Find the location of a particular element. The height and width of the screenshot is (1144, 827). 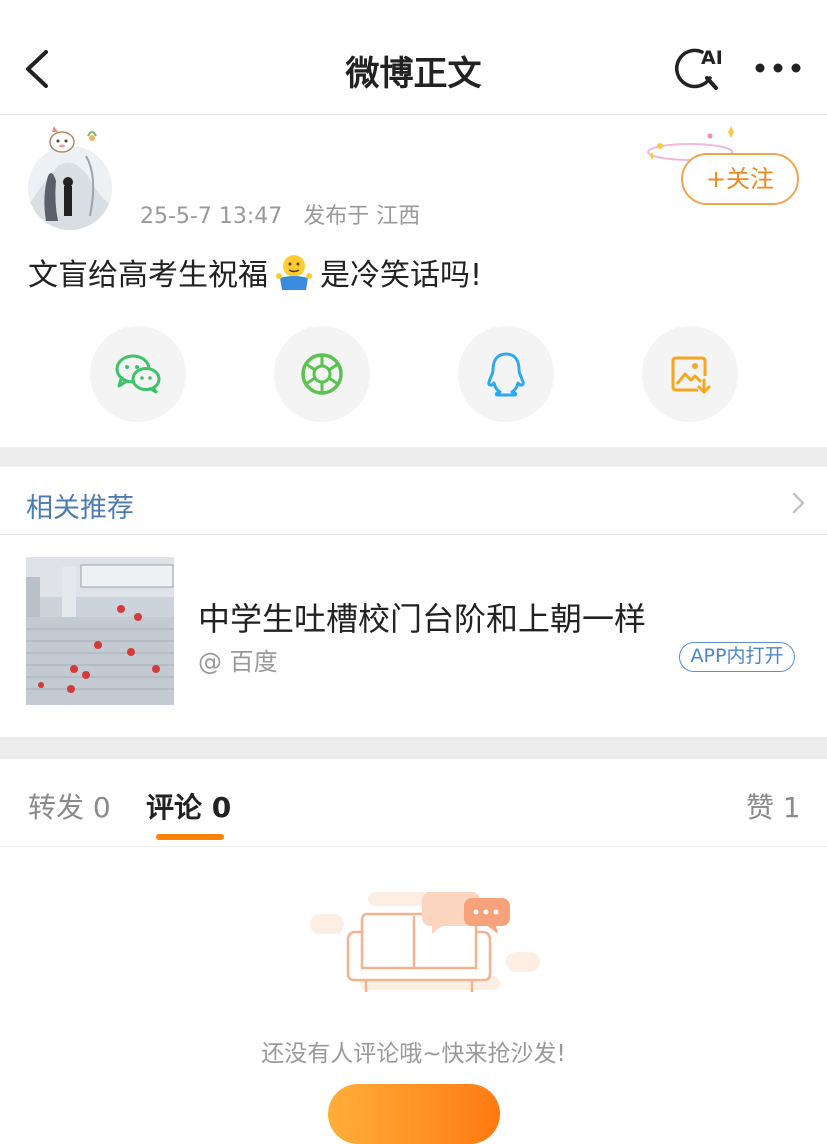

related-item-source: @ 百度 is located at coordinates (238, 662).